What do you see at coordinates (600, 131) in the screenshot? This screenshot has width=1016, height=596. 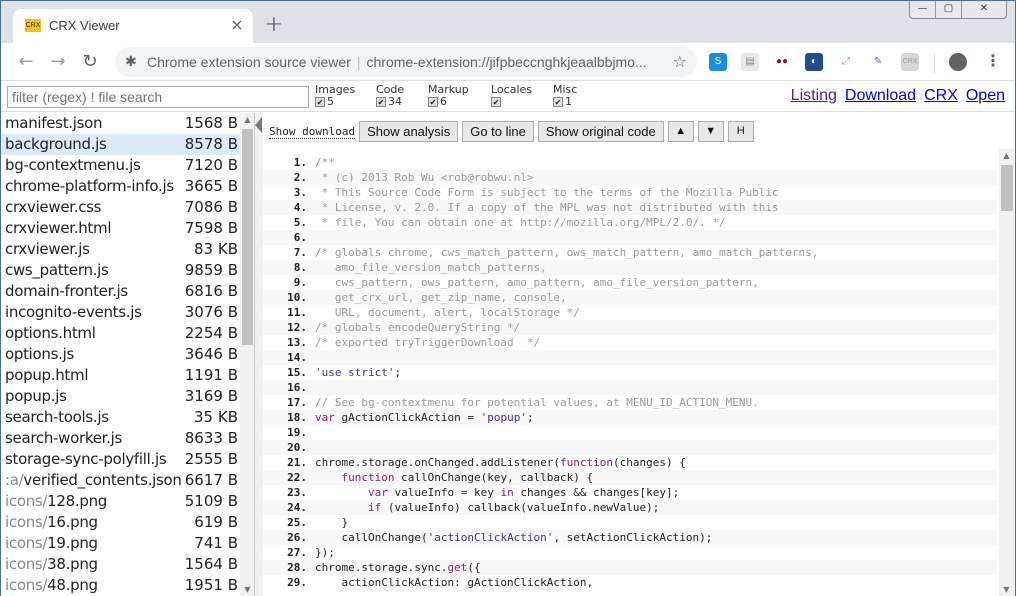 I see `show-original-code-button: Show original code` at bounding box center [600, 131].